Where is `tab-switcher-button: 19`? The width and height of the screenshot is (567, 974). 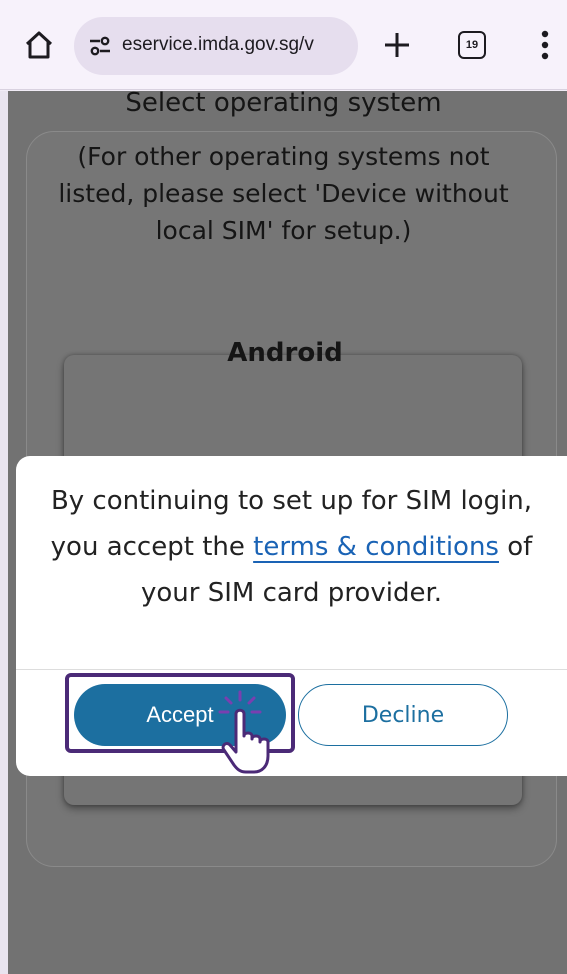
tab-switcher-button: 19 is located at coordinates (472, 45).